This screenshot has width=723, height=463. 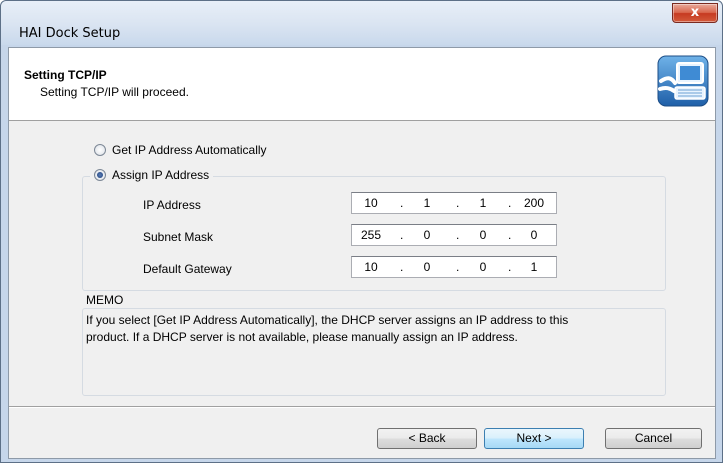 What do you see at coordinates (683, 81) in the screenshot?
I see `computer-network-icon` at bounding box center [683, 81].